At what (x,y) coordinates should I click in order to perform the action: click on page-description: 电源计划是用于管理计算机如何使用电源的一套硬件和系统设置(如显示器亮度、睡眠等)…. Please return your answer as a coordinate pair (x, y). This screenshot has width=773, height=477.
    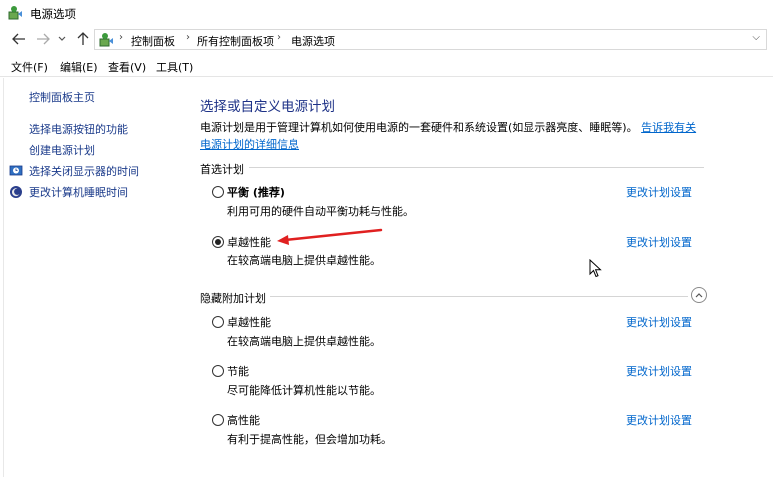
    Looking at the image, I should click on (452, 136).